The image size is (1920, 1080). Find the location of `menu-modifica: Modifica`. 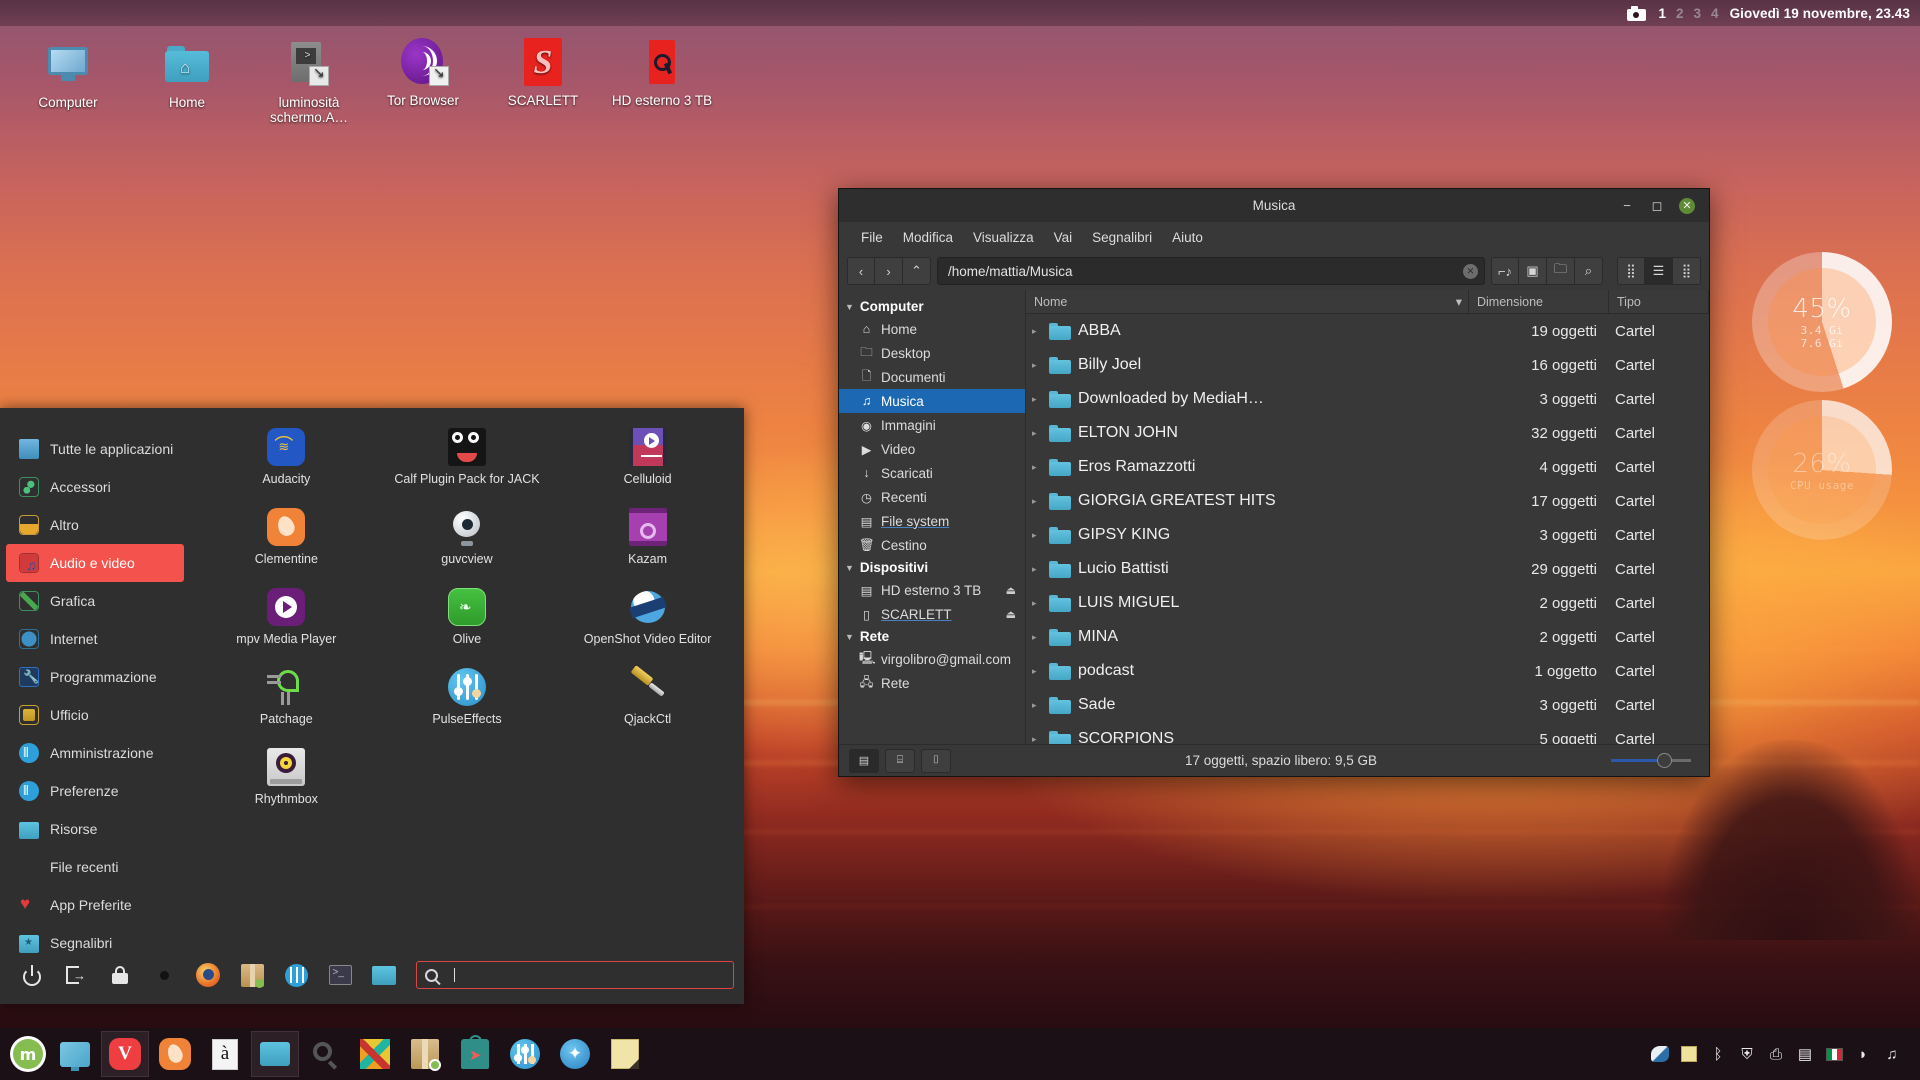

menu-modifica: Modifica is located at coordinates (928, 237).